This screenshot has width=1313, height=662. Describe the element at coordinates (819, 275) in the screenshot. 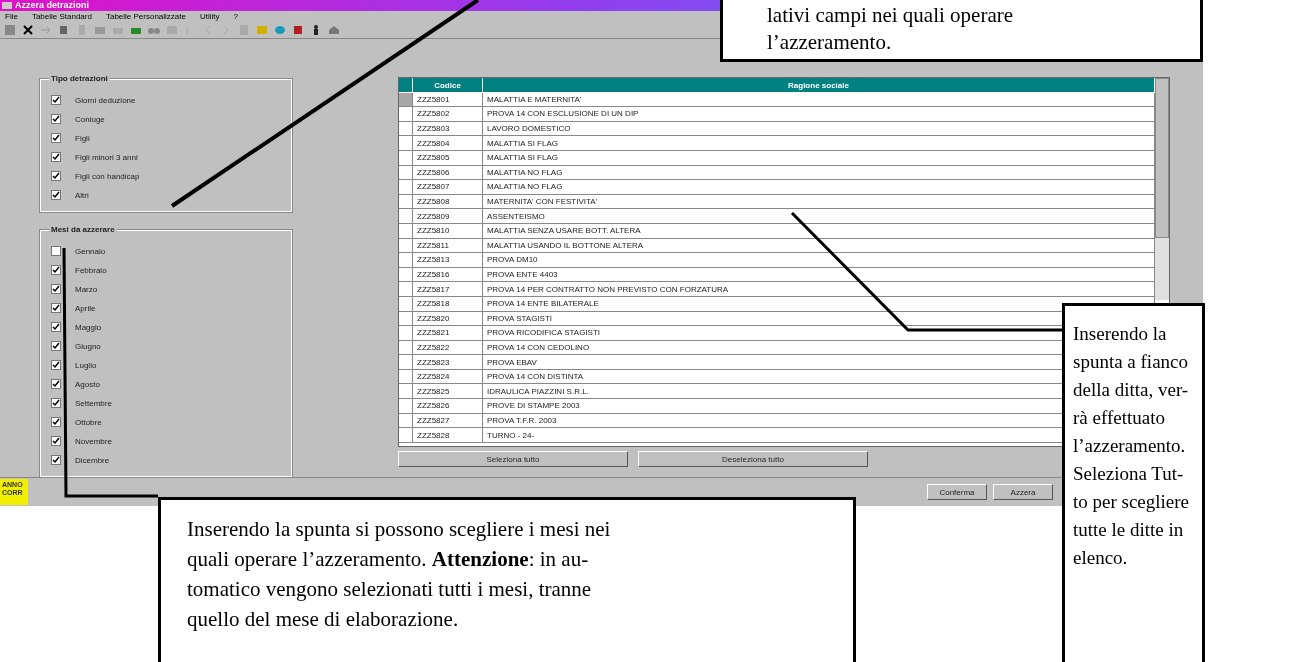

I see `table-cell: PROVA ENTE 4403` at that location.